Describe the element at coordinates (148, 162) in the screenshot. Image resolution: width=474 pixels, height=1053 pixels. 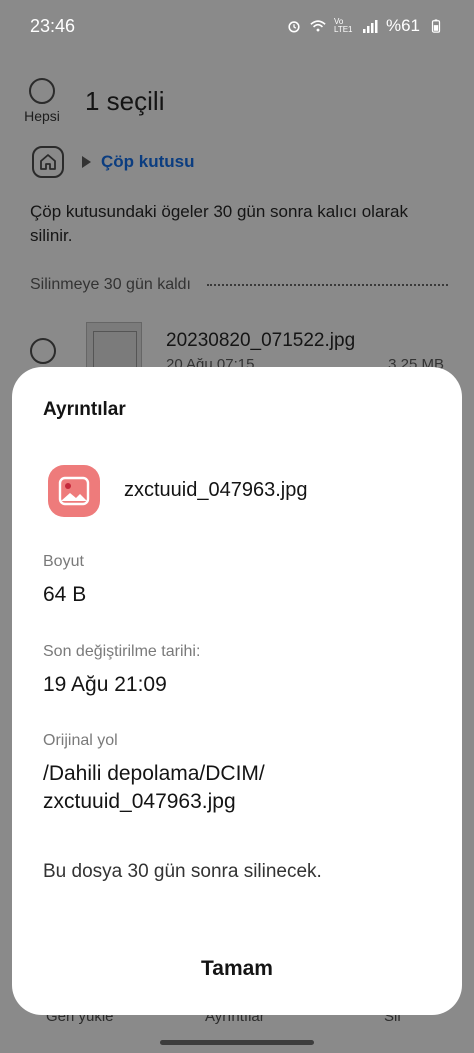
I see `breadcrumb-trash-link: Çöp kutusu` at that location.